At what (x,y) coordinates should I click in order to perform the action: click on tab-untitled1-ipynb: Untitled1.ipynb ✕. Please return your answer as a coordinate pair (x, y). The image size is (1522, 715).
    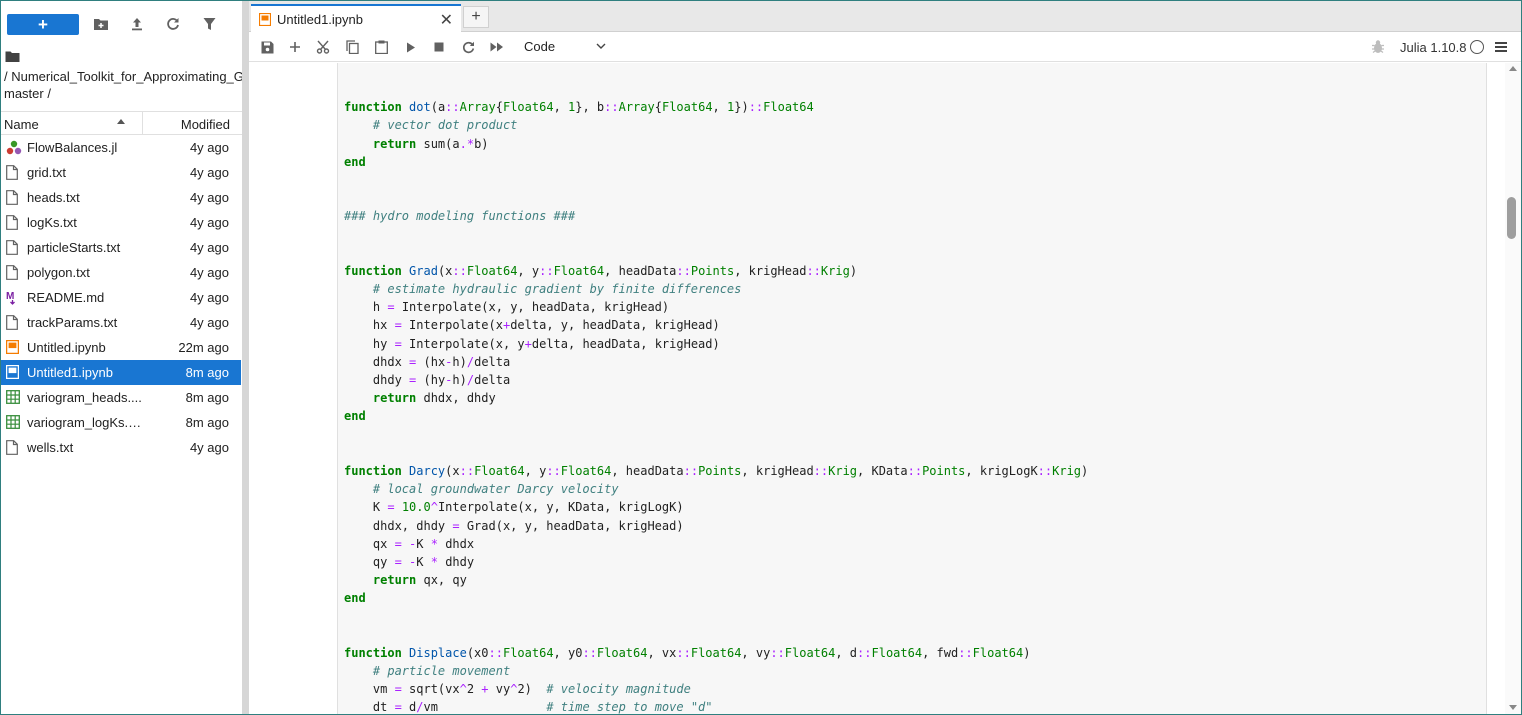
    Looking at the image, I should click on (356, 18).